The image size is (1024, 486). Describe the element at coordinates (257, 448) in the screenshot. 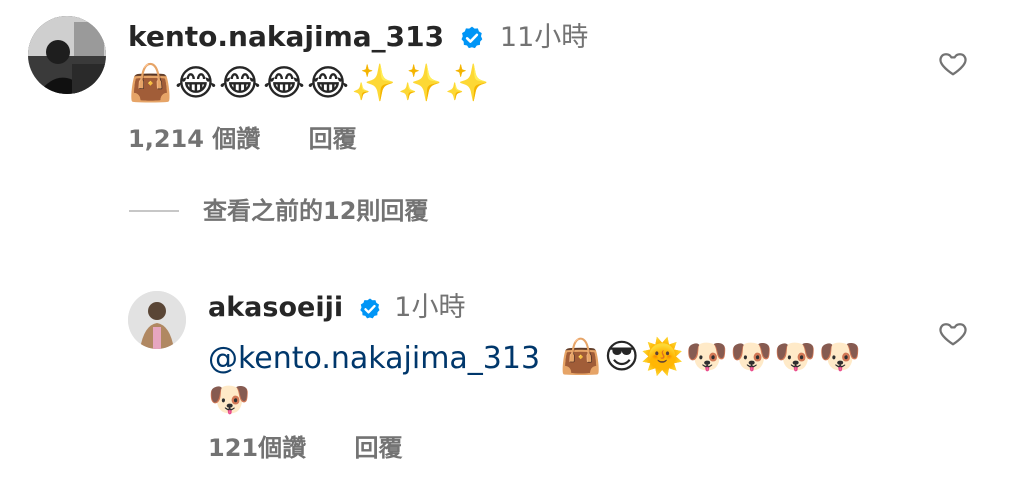

I see `likes-count: 121個讚` at that location.